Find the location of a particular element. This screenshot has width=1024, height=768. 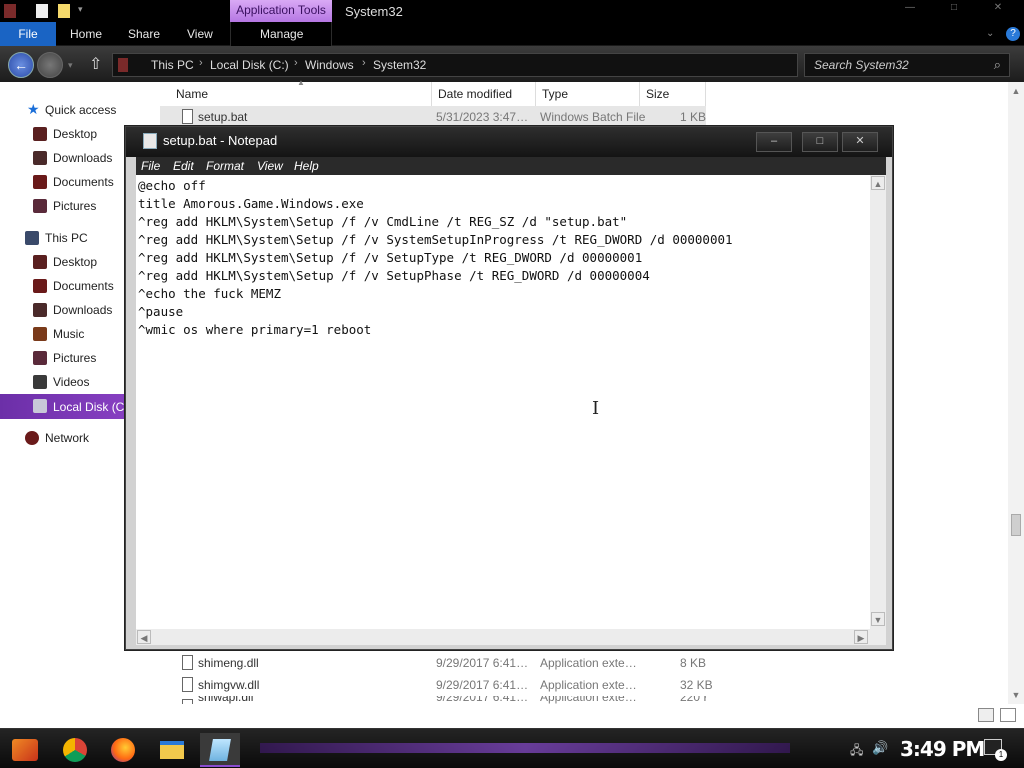

batch-file-icon is located at coordinates (187, 116).